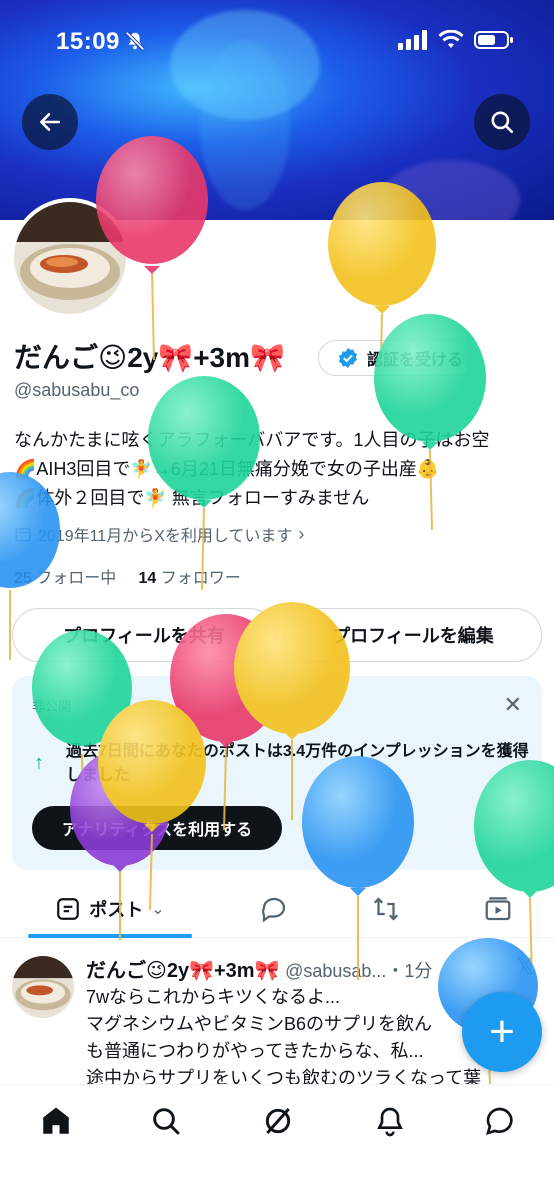 The width and height of the screenshot is (554, 1200). Describe the element at coordinates (413, 635) in the screenshot. I see `edit-profile-button: プロフィールを編集` at that location.